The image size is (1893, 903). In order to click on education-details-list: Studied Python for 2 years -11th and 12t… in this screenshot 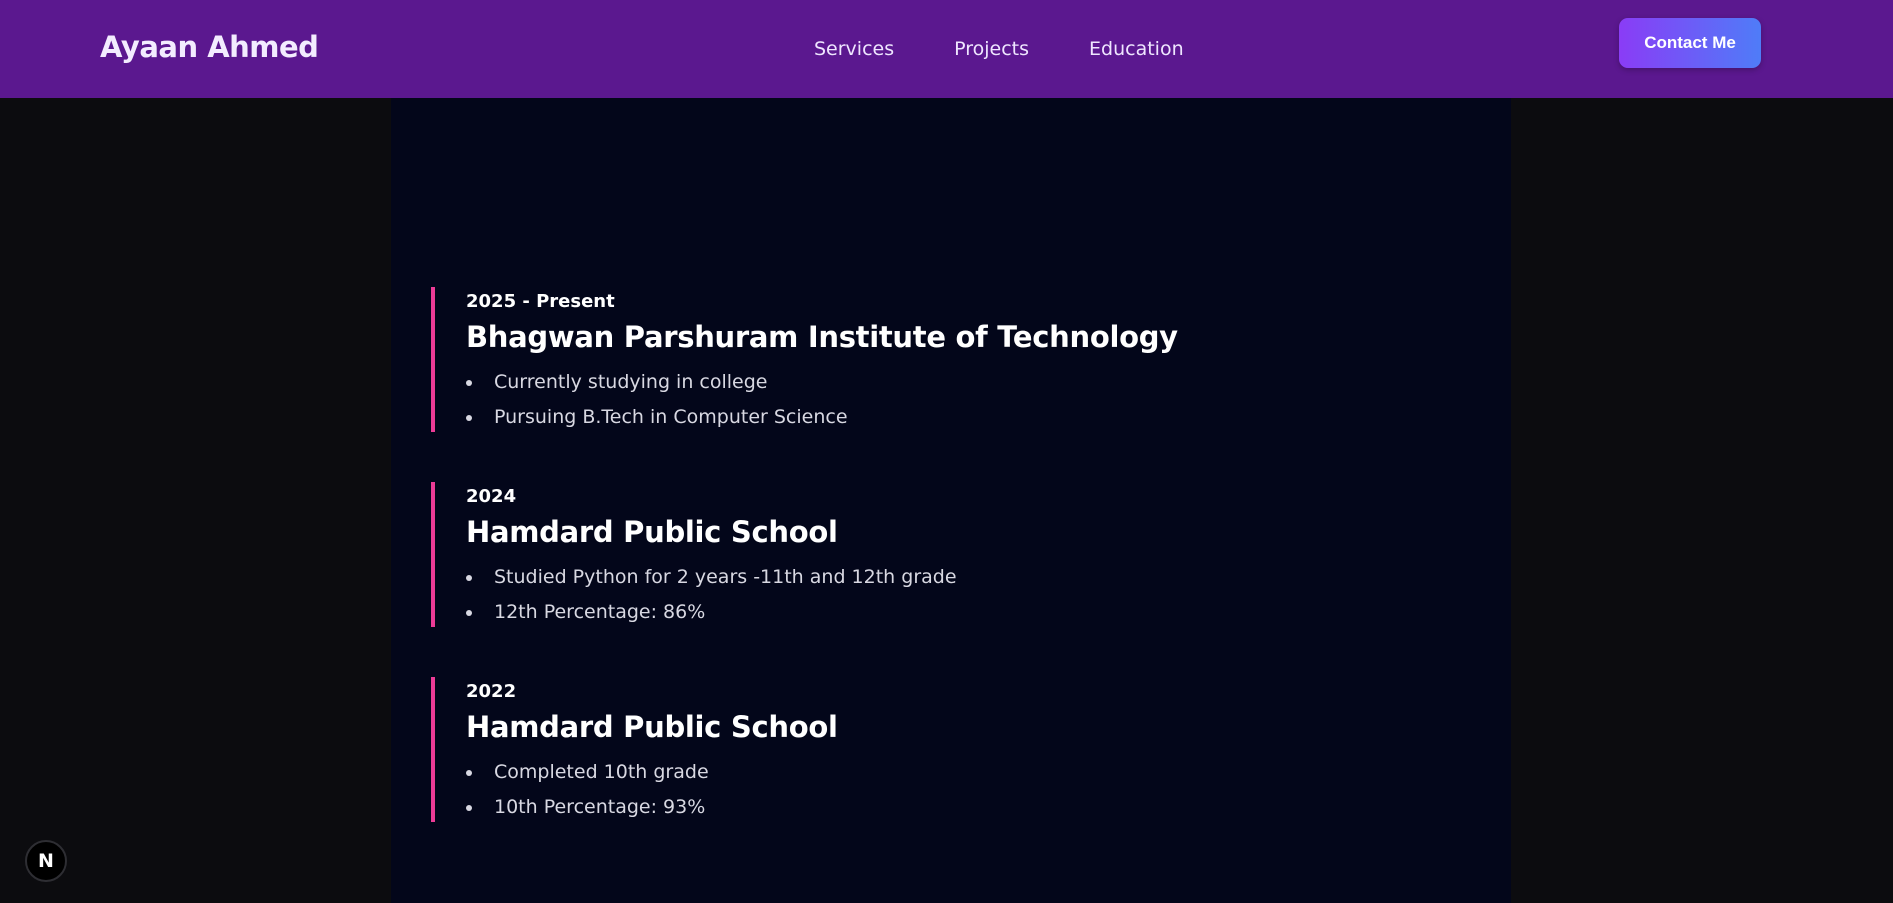, I will do `click(898, 595)`.